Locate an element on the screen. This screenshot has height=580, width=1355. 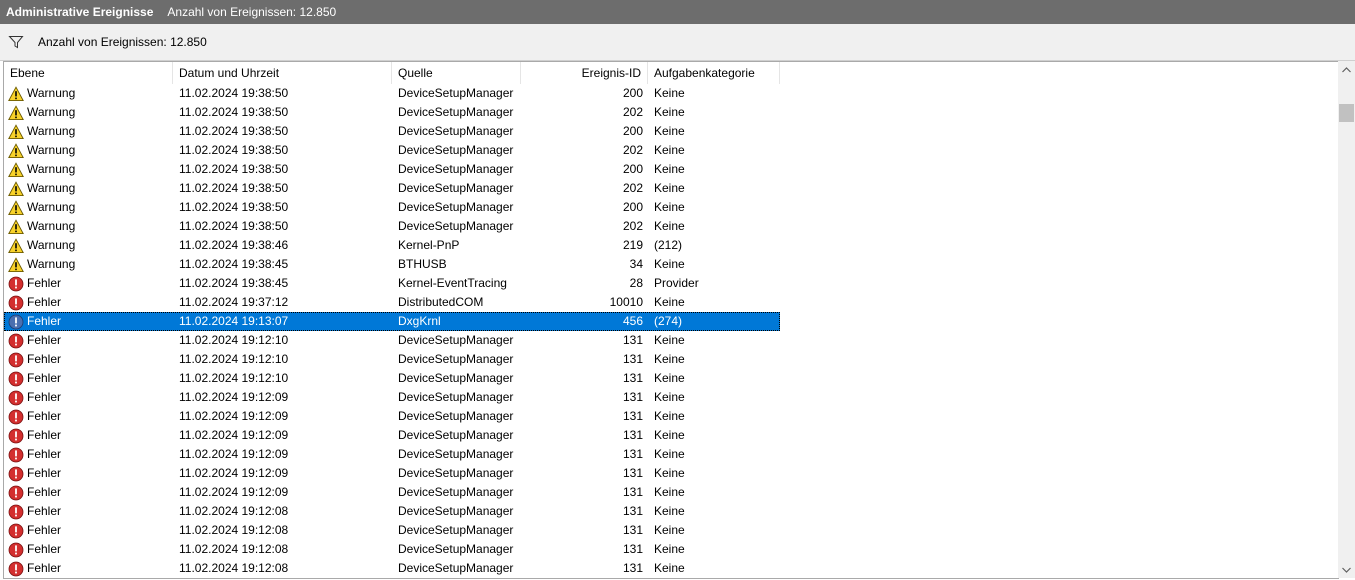
table-row: Warnung 11.02.2024 19:38:45 BTHUSB 34 Keine is located at coordinates (392, 264).